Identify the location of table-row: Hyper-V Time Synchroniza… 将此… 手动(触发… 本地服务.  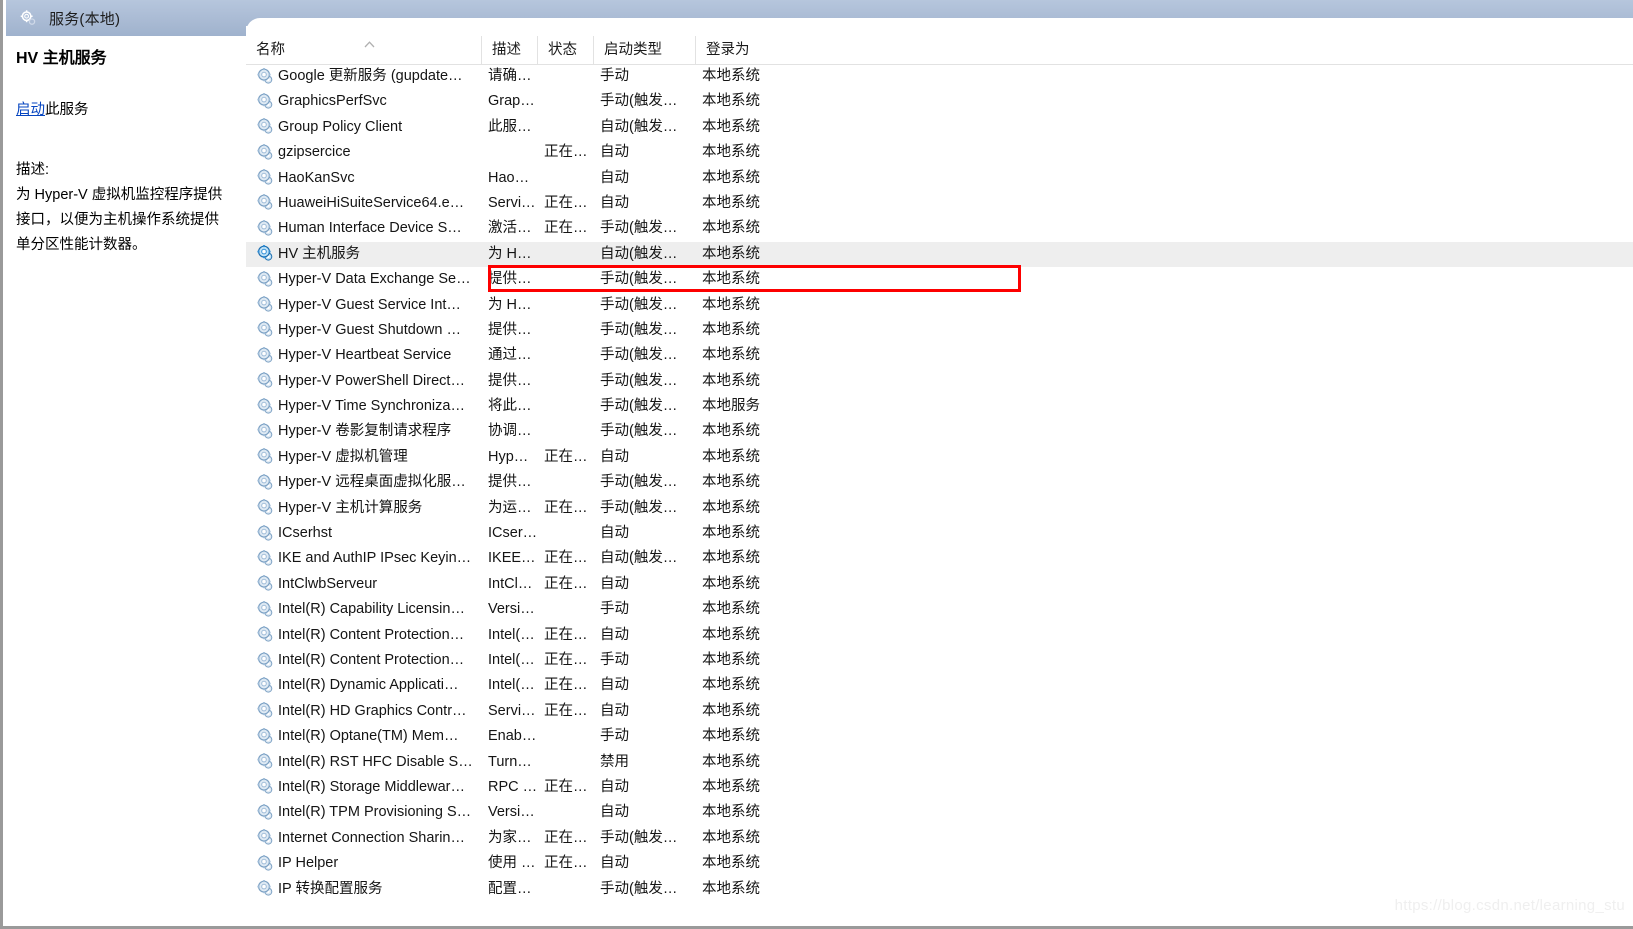
(939, 406).